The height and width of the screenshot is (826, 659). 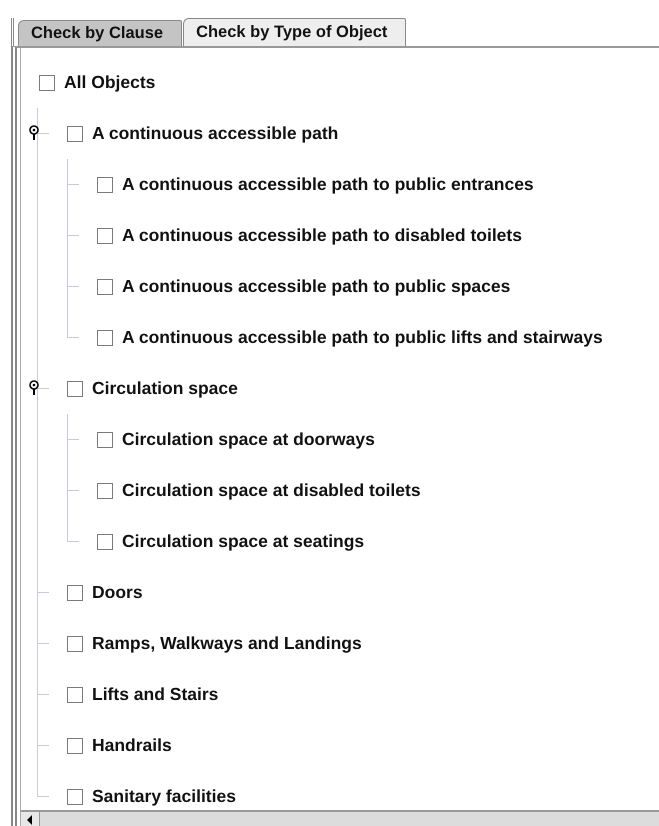 What do you see at coordinates (215, 133) in the screenshot?
I see `tree-item-label: A continuous accessible path` at bounding box center [215, 133].